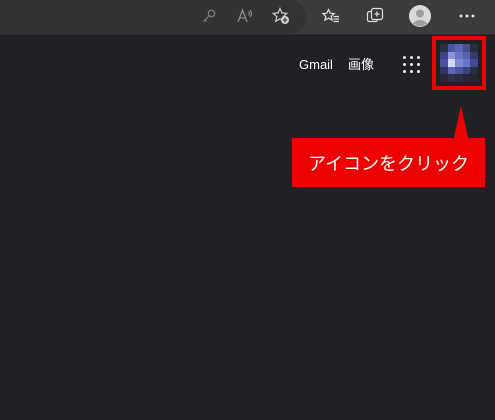 The width and height of the screenshot is (495, 420). What do you see at coordinates (281, 16) in the screenshot?
I see `add-favorite-icon` at bounding box center [281, 16].